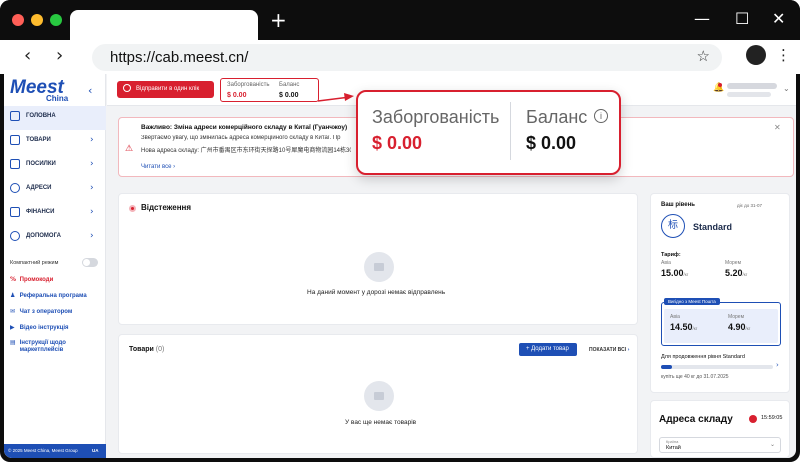 The height and width of the screenshot is (462, 800). I want to click on chat-operator-link: ✉ Чат з оператором, so click(41, 311).